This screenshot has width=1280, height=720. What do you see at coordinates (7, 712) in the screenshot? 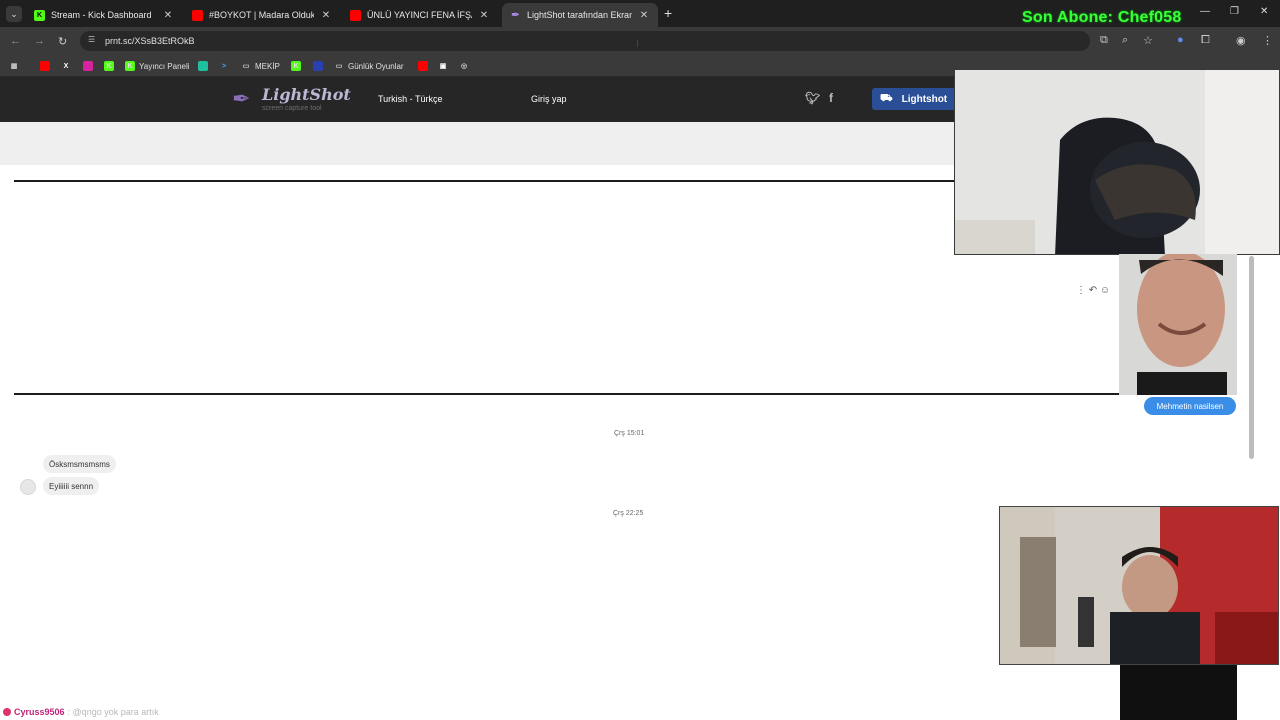
I see `chat-badge-icon` at bounding box center [7, 712].